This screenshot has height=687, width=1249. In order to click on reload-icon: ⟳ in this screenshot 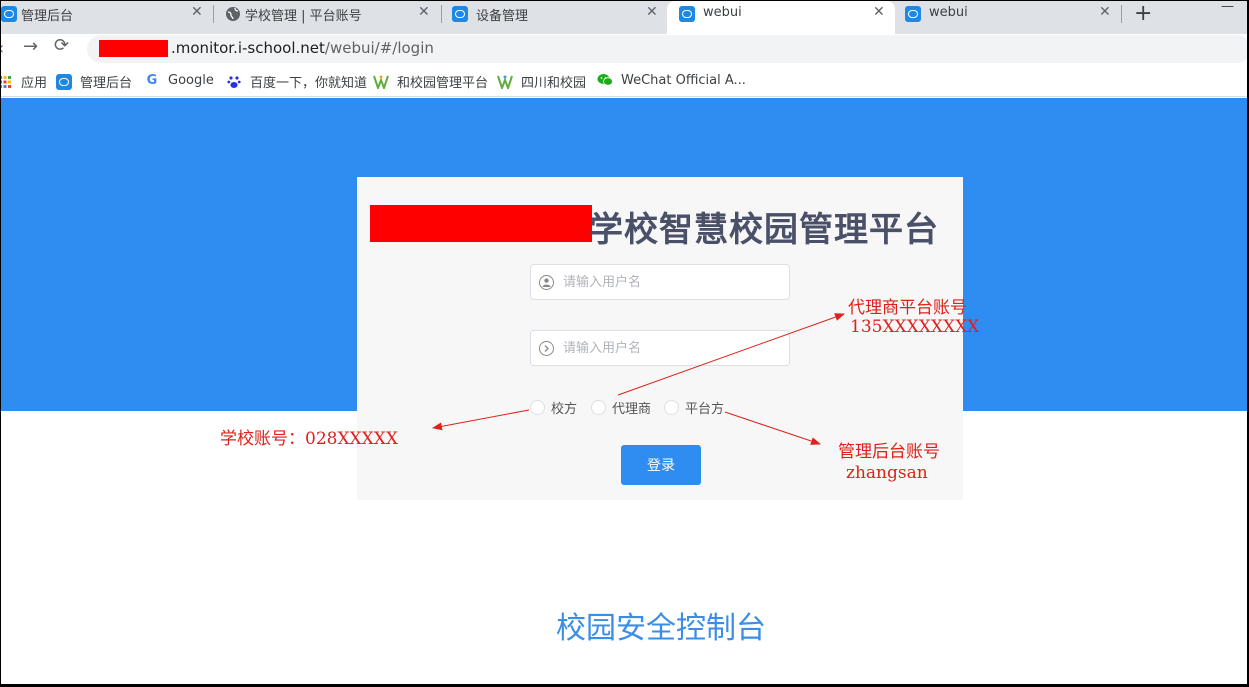, I will do `click(61, 45)`.